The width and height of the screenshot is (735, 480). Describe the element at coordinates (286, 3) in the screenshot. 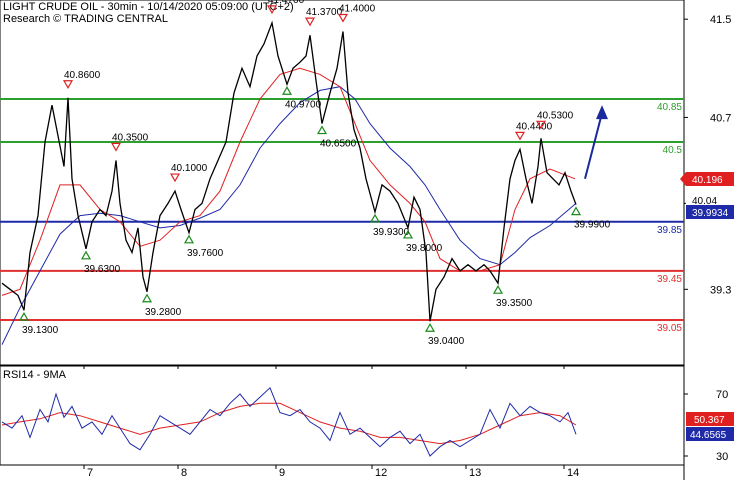

I see `pivot-label: 41.4700` at that location.